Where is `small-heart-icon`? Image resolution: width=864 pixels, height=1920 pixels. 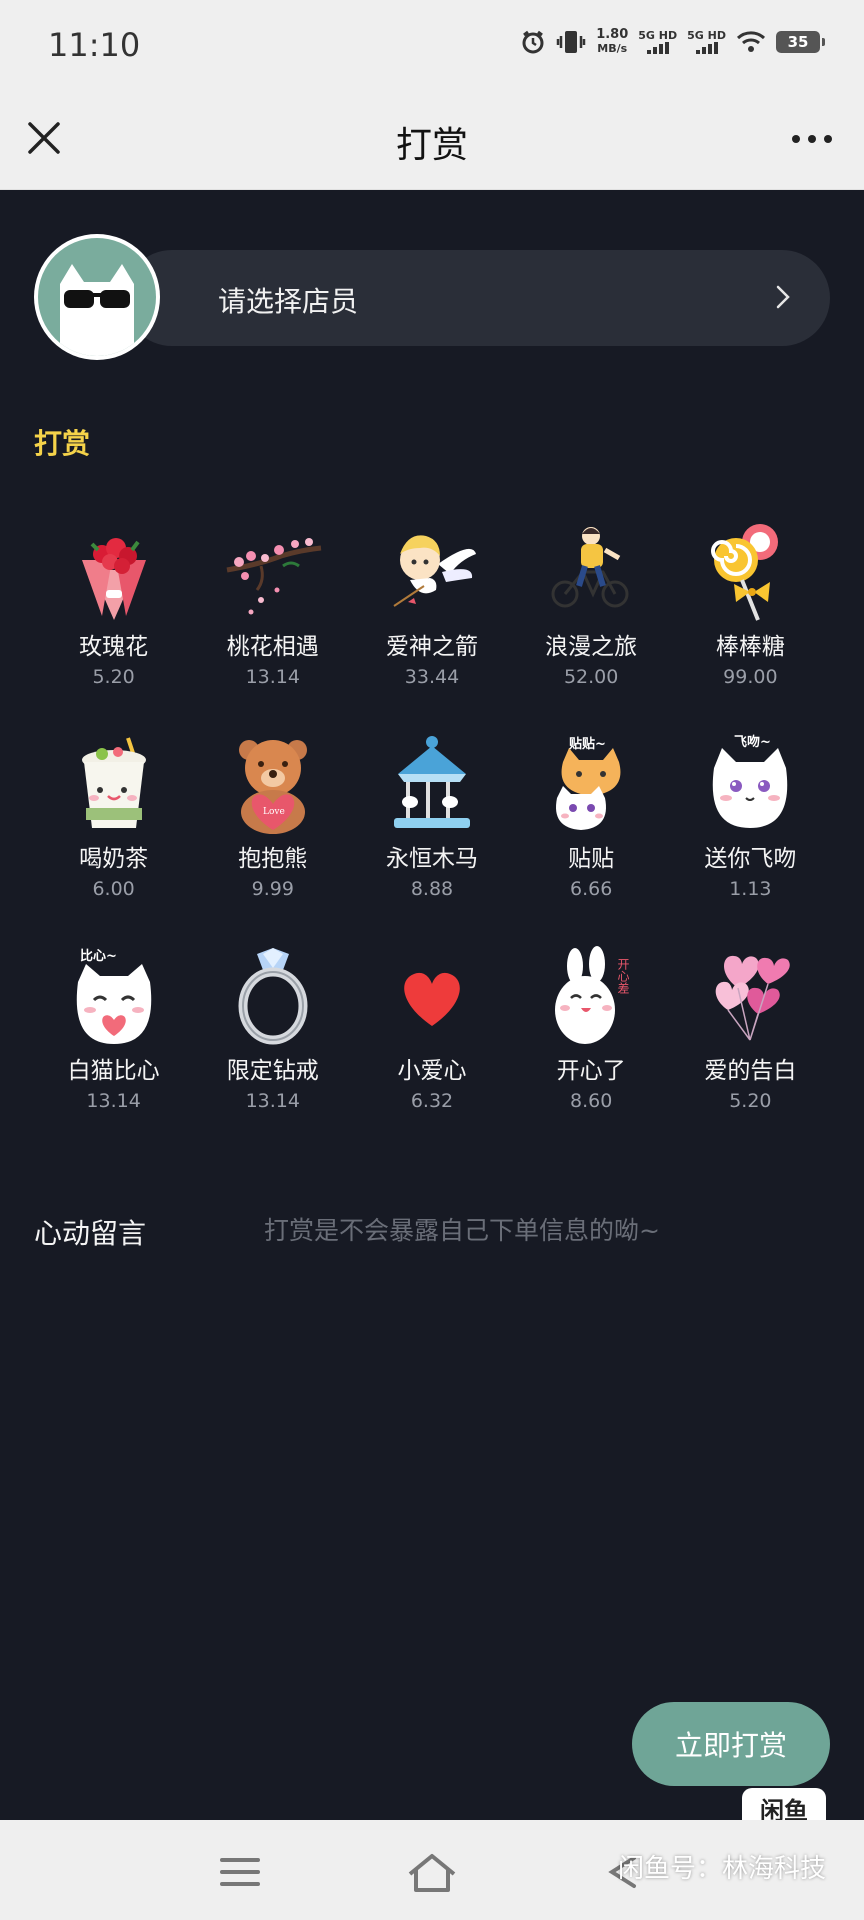
small-heart-icon is located at coordinates (432, 996).